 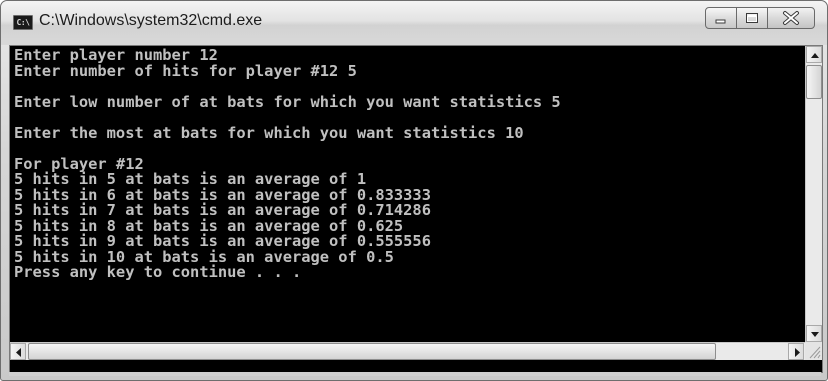 I want to click on arrow-up-icon, so click(x=815, y=55).